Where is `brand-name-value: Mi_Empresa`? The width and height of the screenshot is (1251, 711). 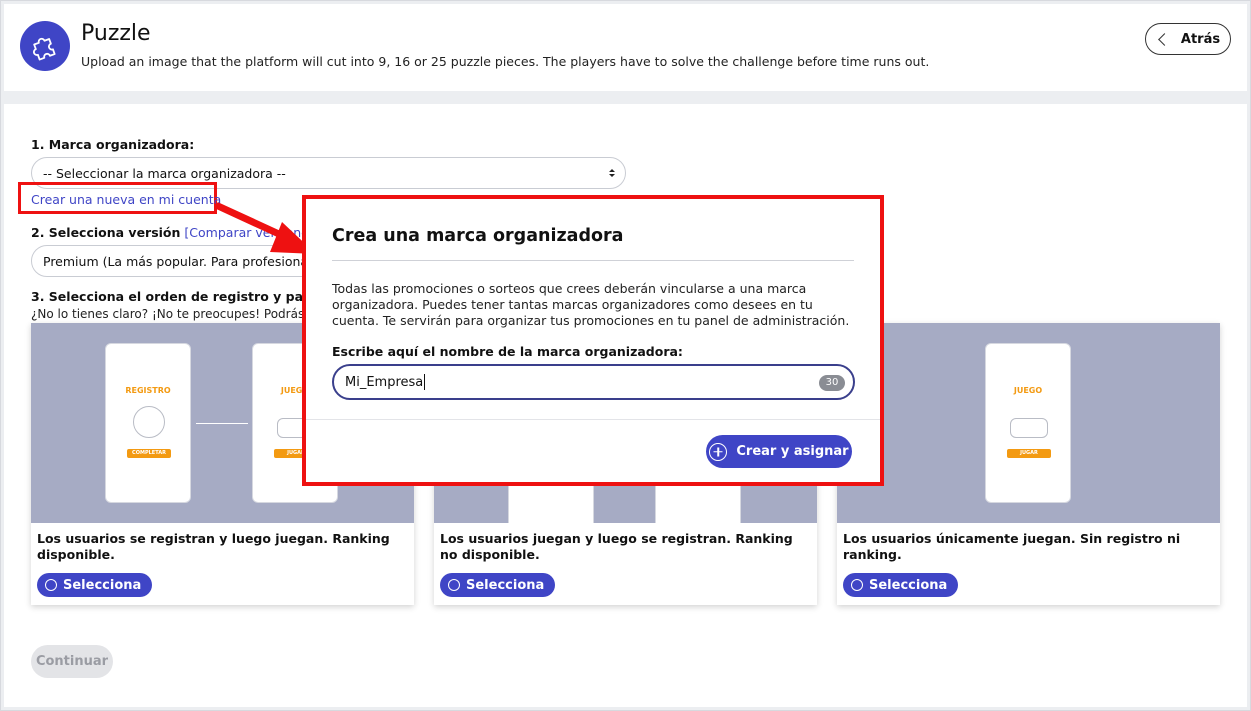
brand-name-value: Mi_Empresa is located at coordinates (384, 382).